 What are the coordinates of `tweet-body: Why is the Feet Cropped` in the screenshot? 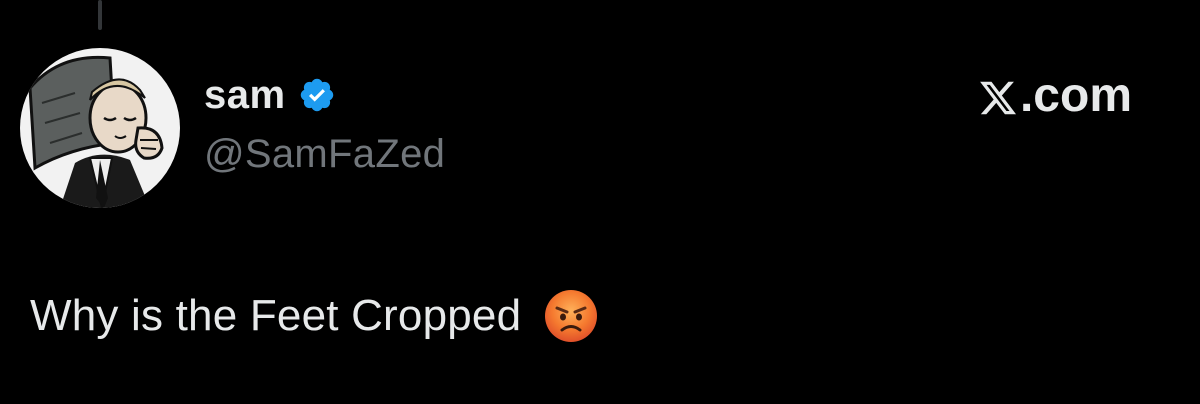 It's located at (314, 316).